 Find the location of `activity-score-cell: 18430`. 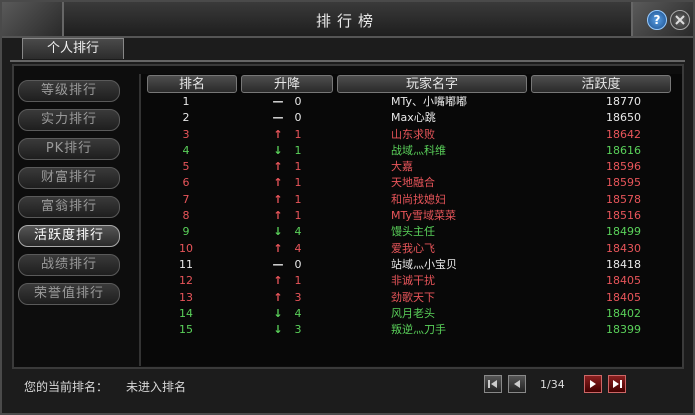

activity-score-cell: 18430 is located at coordinates (623, 248).